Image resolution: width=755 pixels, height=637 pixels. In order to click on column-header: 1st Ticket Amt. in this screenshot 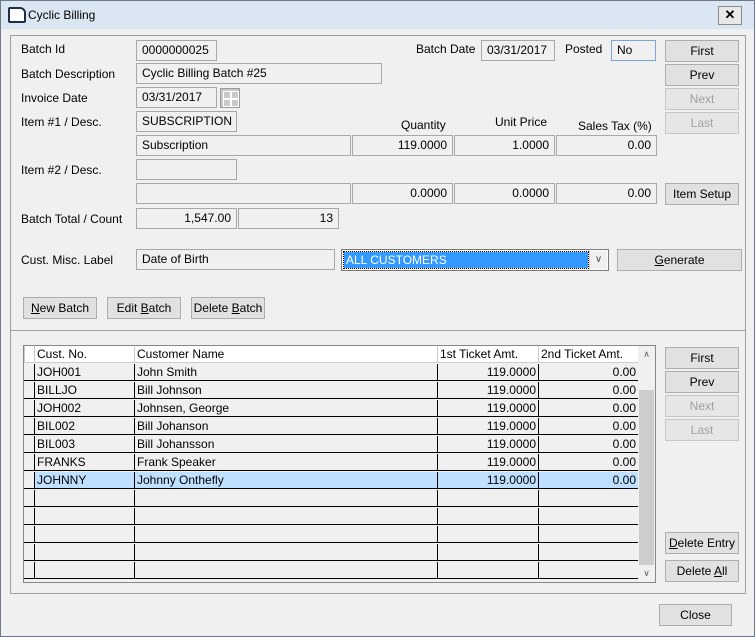, I will do `click(487, 354)`.